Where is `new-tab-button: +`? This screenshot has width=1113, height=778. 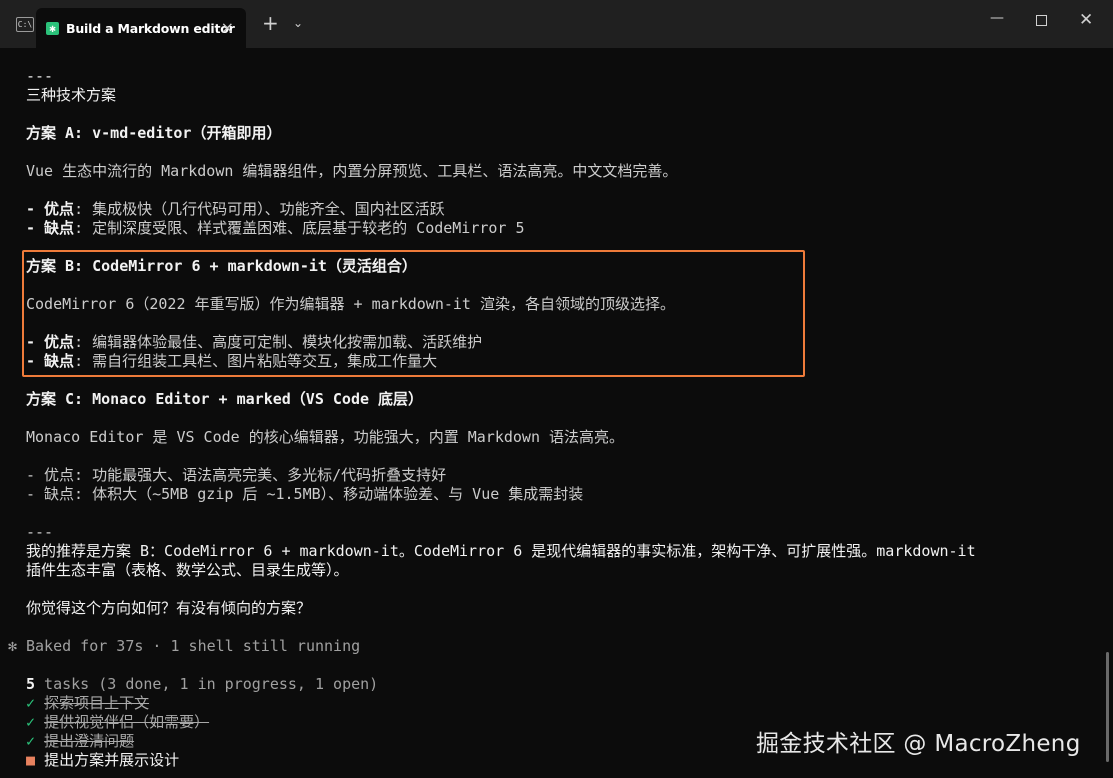 new-tab-button: + is located at coordinates (270, 23).